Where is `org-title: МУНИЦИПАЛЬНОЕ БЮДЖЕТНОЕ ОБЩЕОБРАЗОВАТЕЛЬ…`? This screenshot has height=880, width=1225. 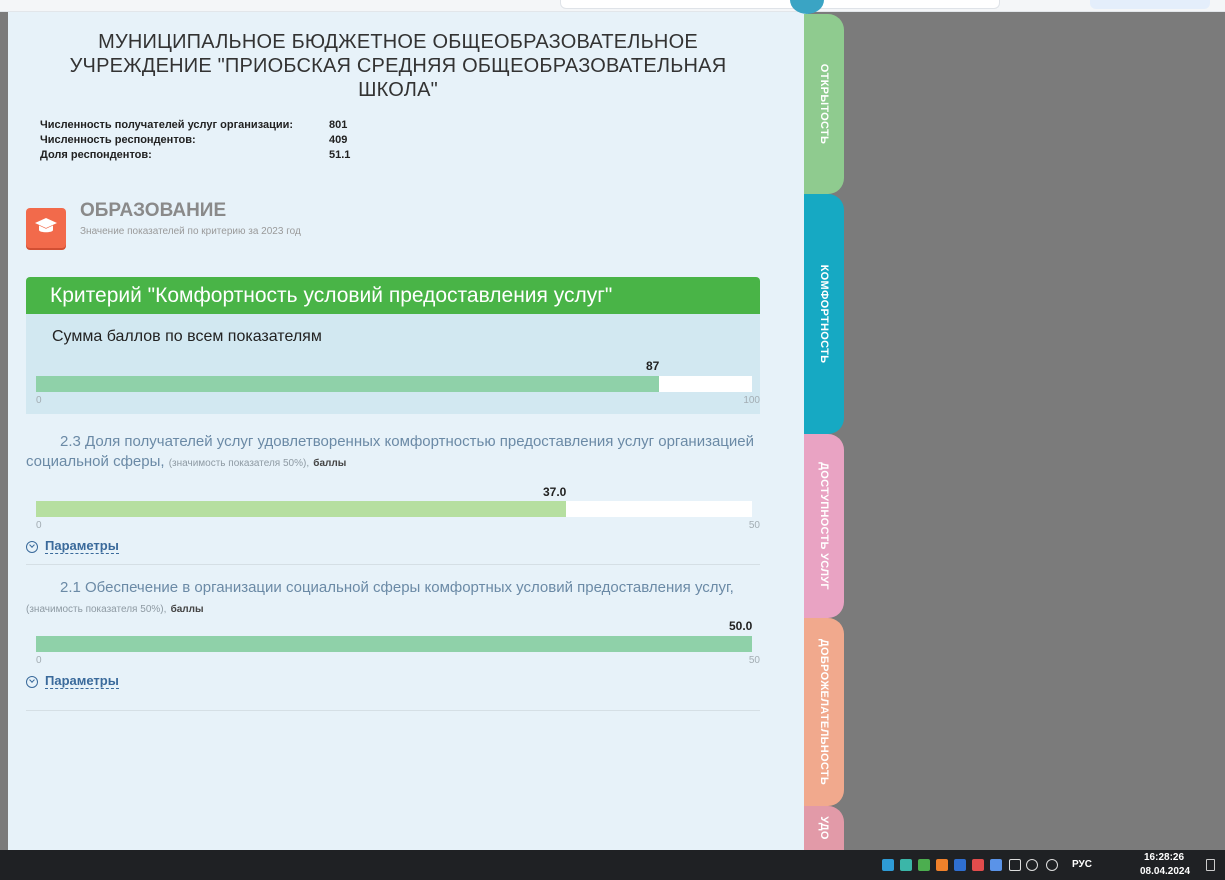 org-title: МУНИЦИПАЛЬНОЕ БЮДЖЕТНОЕ ОБЩЕОБРАЗОВАТЕЛЬ… is located at coordinates (398, 66).